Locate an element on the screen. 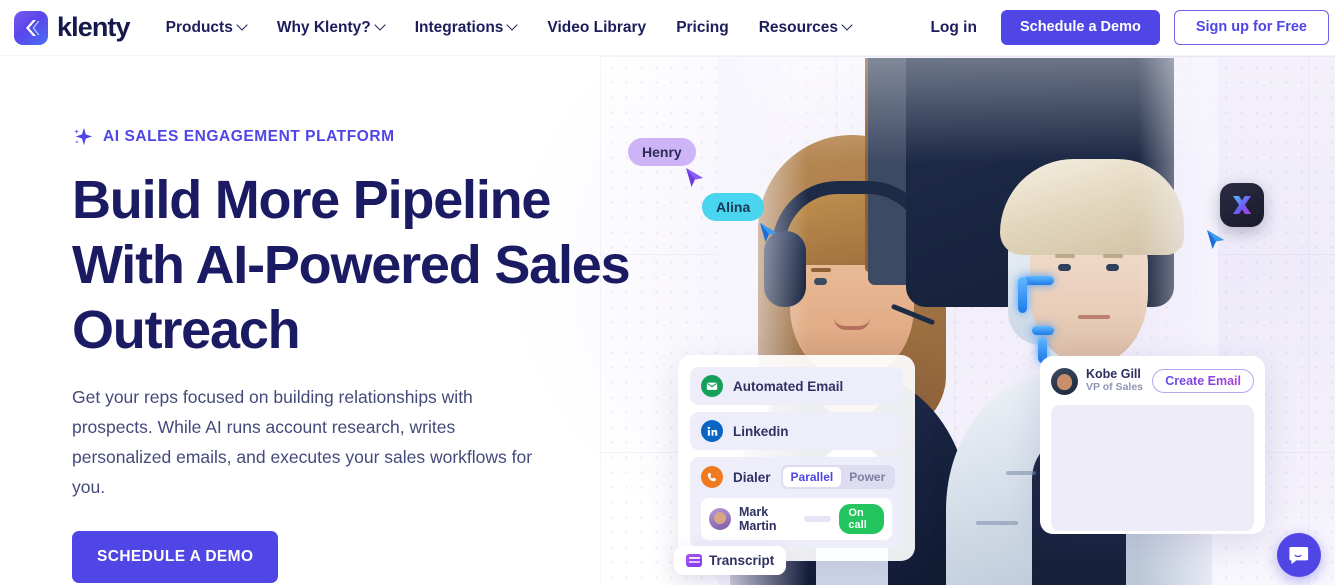  signup-free-button: Sign up for Free is located at coordinates (1251, 27).